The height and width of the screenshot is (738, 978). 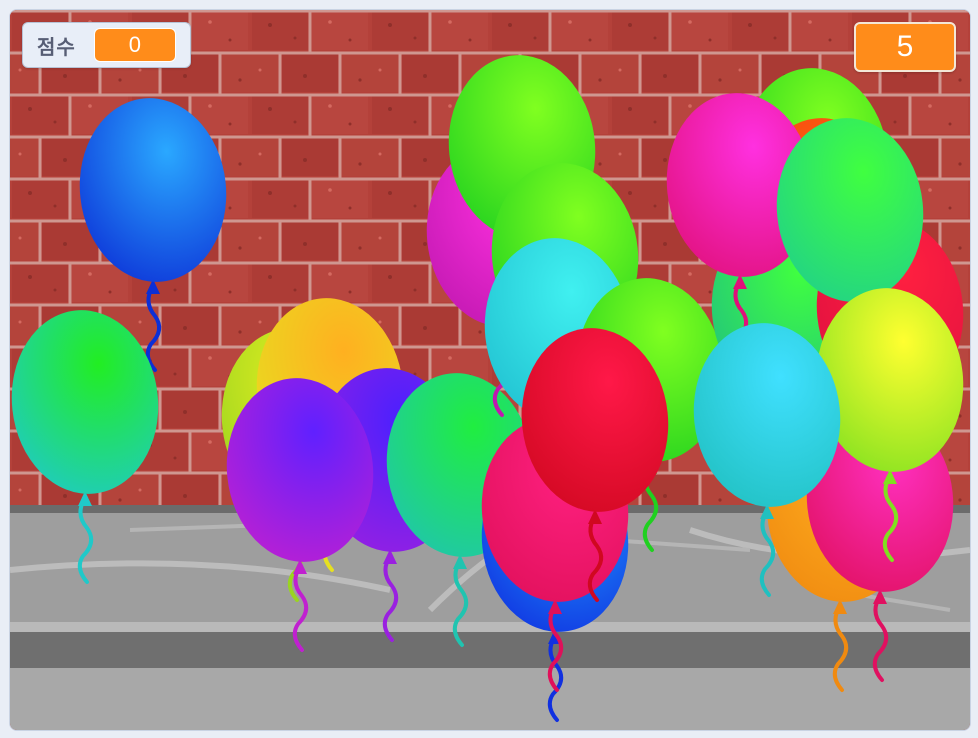 I want to click on score-monitor: 점수 0, so click(x=106, y=45).